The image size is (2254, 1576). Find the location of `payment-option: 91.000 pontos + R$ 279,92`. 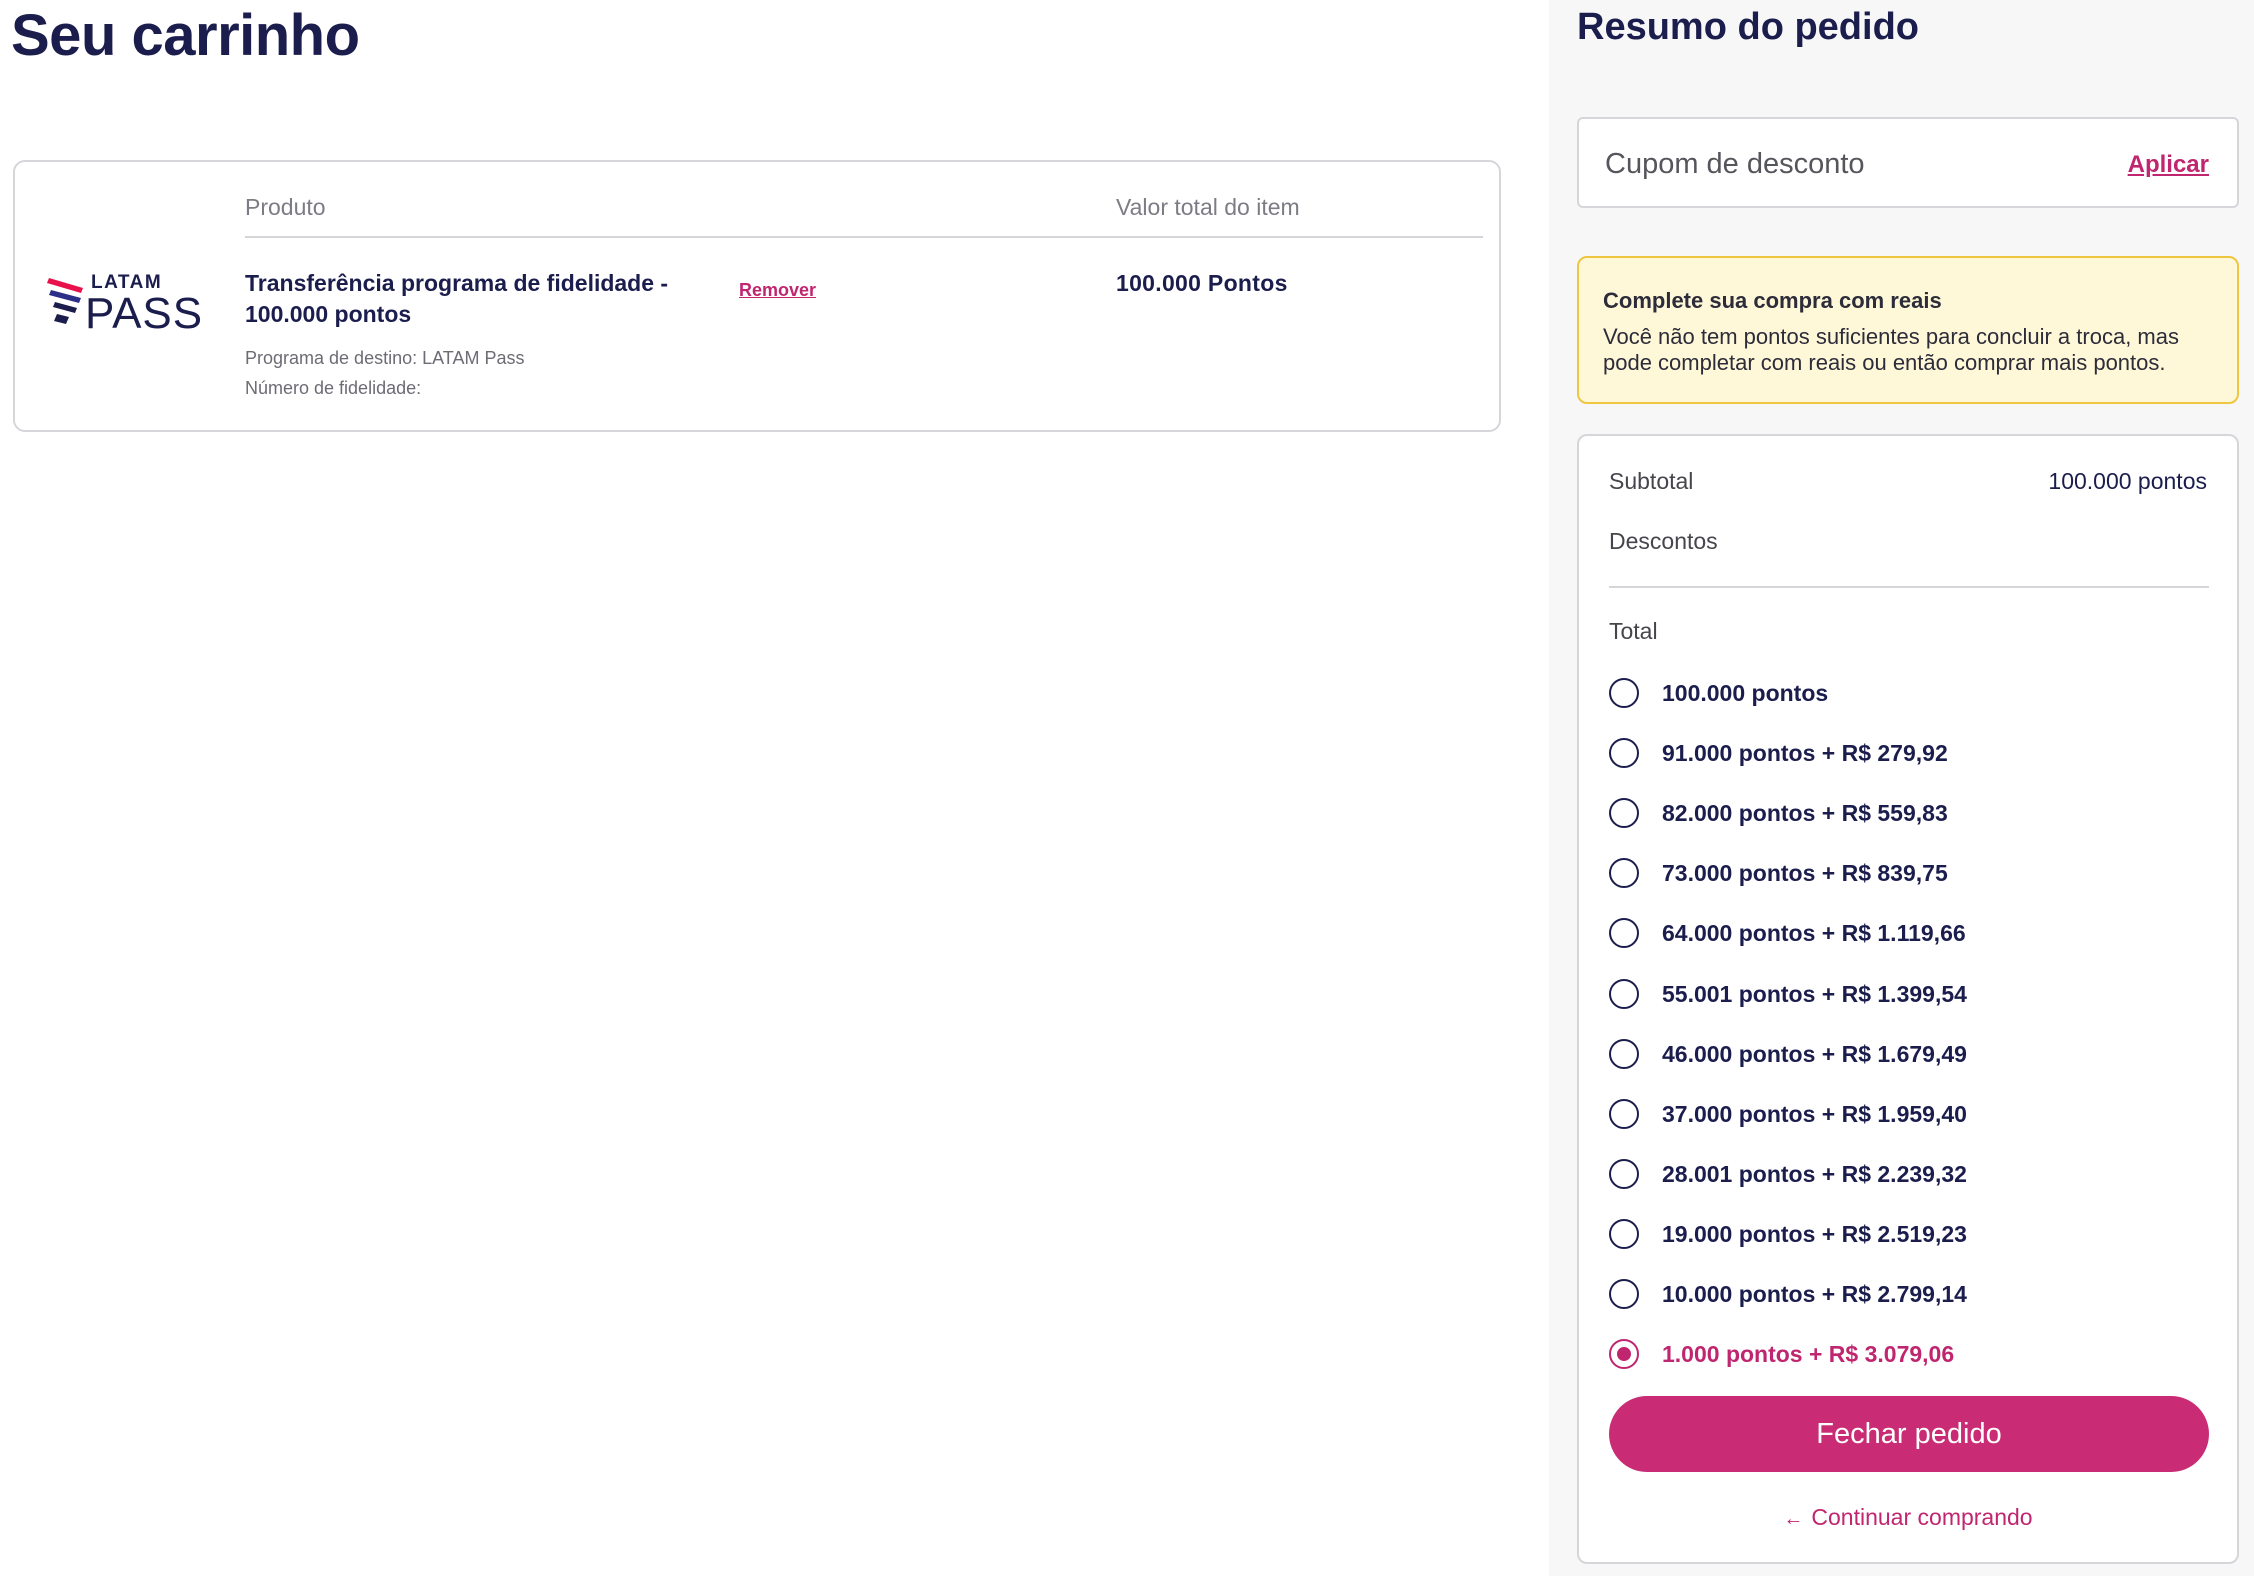

payment-option: 91.000 pontos + R$ 279,92 is located at coordinates (1909, 754).